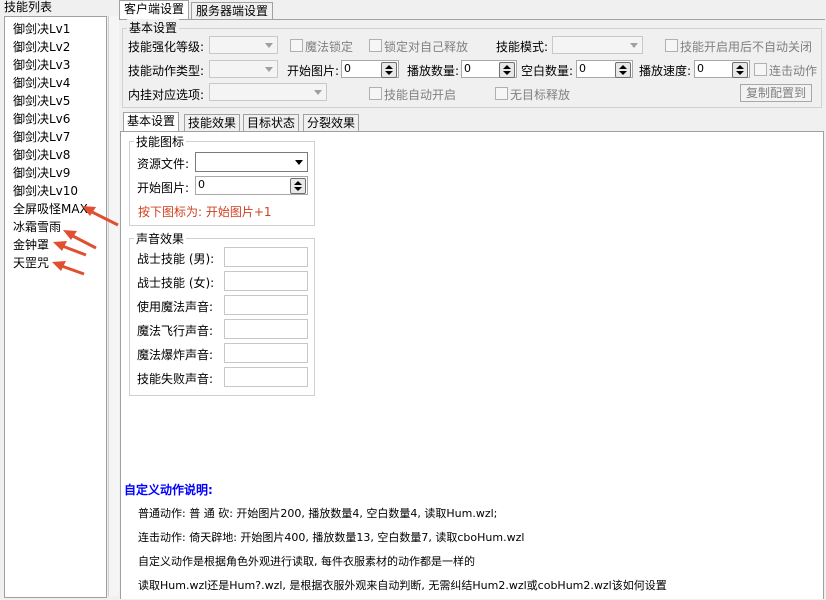 The width and height of the screenshot is (826, 600). What do you see at coordinates (50, 209) in the screenshot?
I see `skill-list-item: 全屏吸怪MAX` at bounding box center [50, 209].